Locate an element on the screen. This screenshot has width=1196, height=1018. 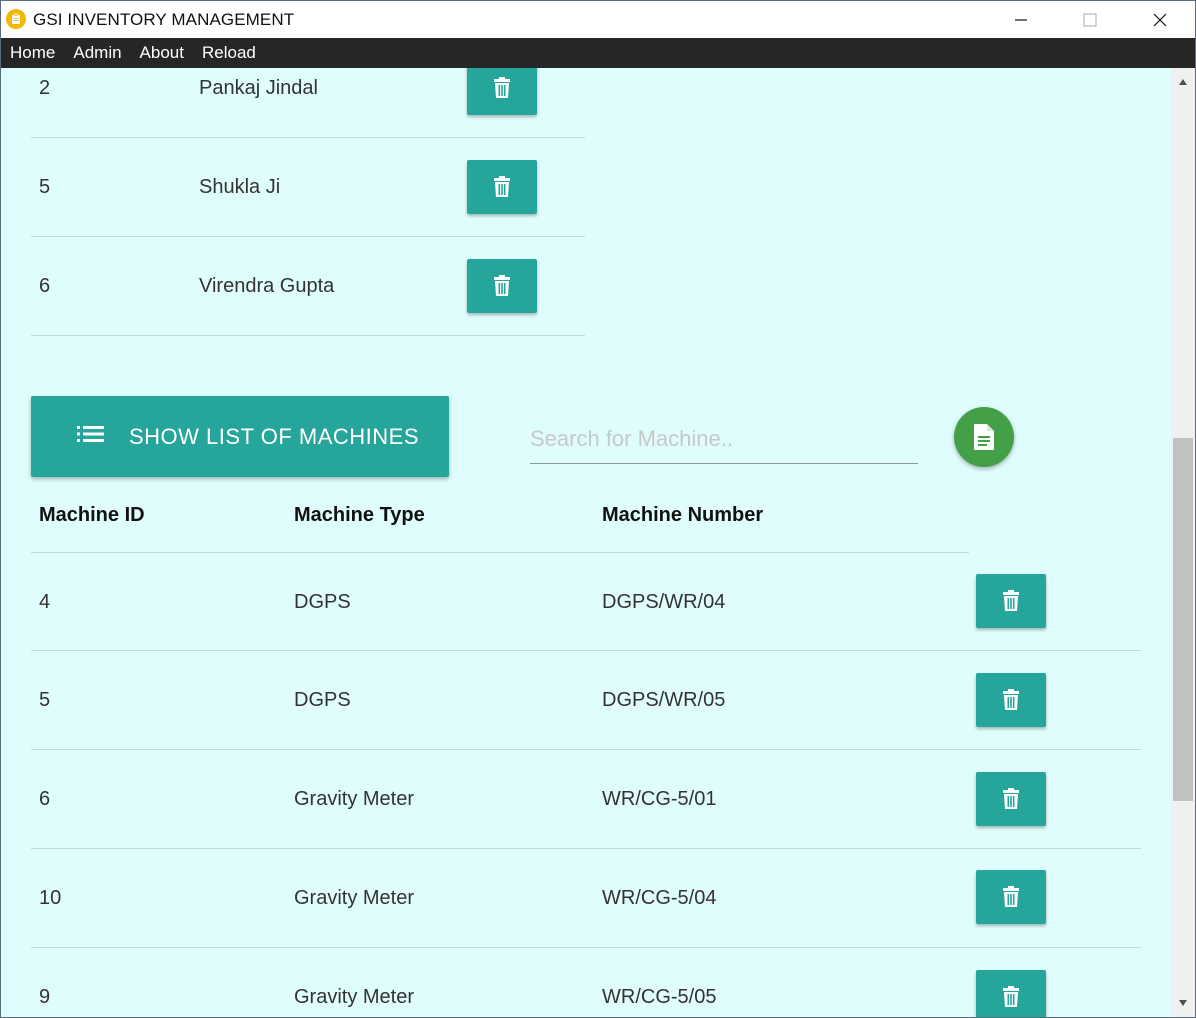
user-id: 5 is located at coordinates (45, 187).